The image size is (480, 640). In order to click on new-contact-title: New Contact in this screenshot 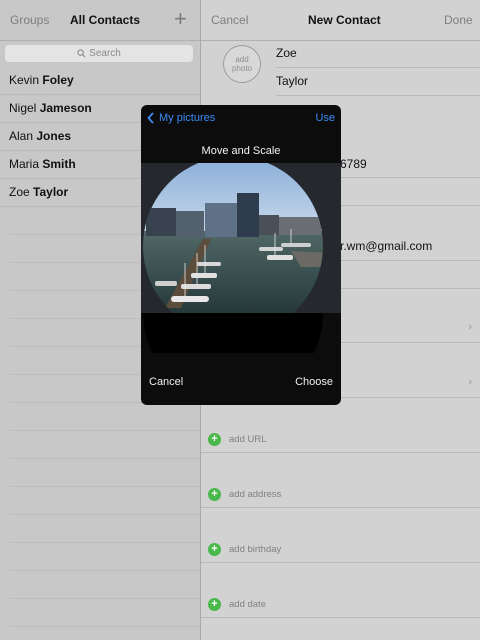, I will do `click(344, 20)`.